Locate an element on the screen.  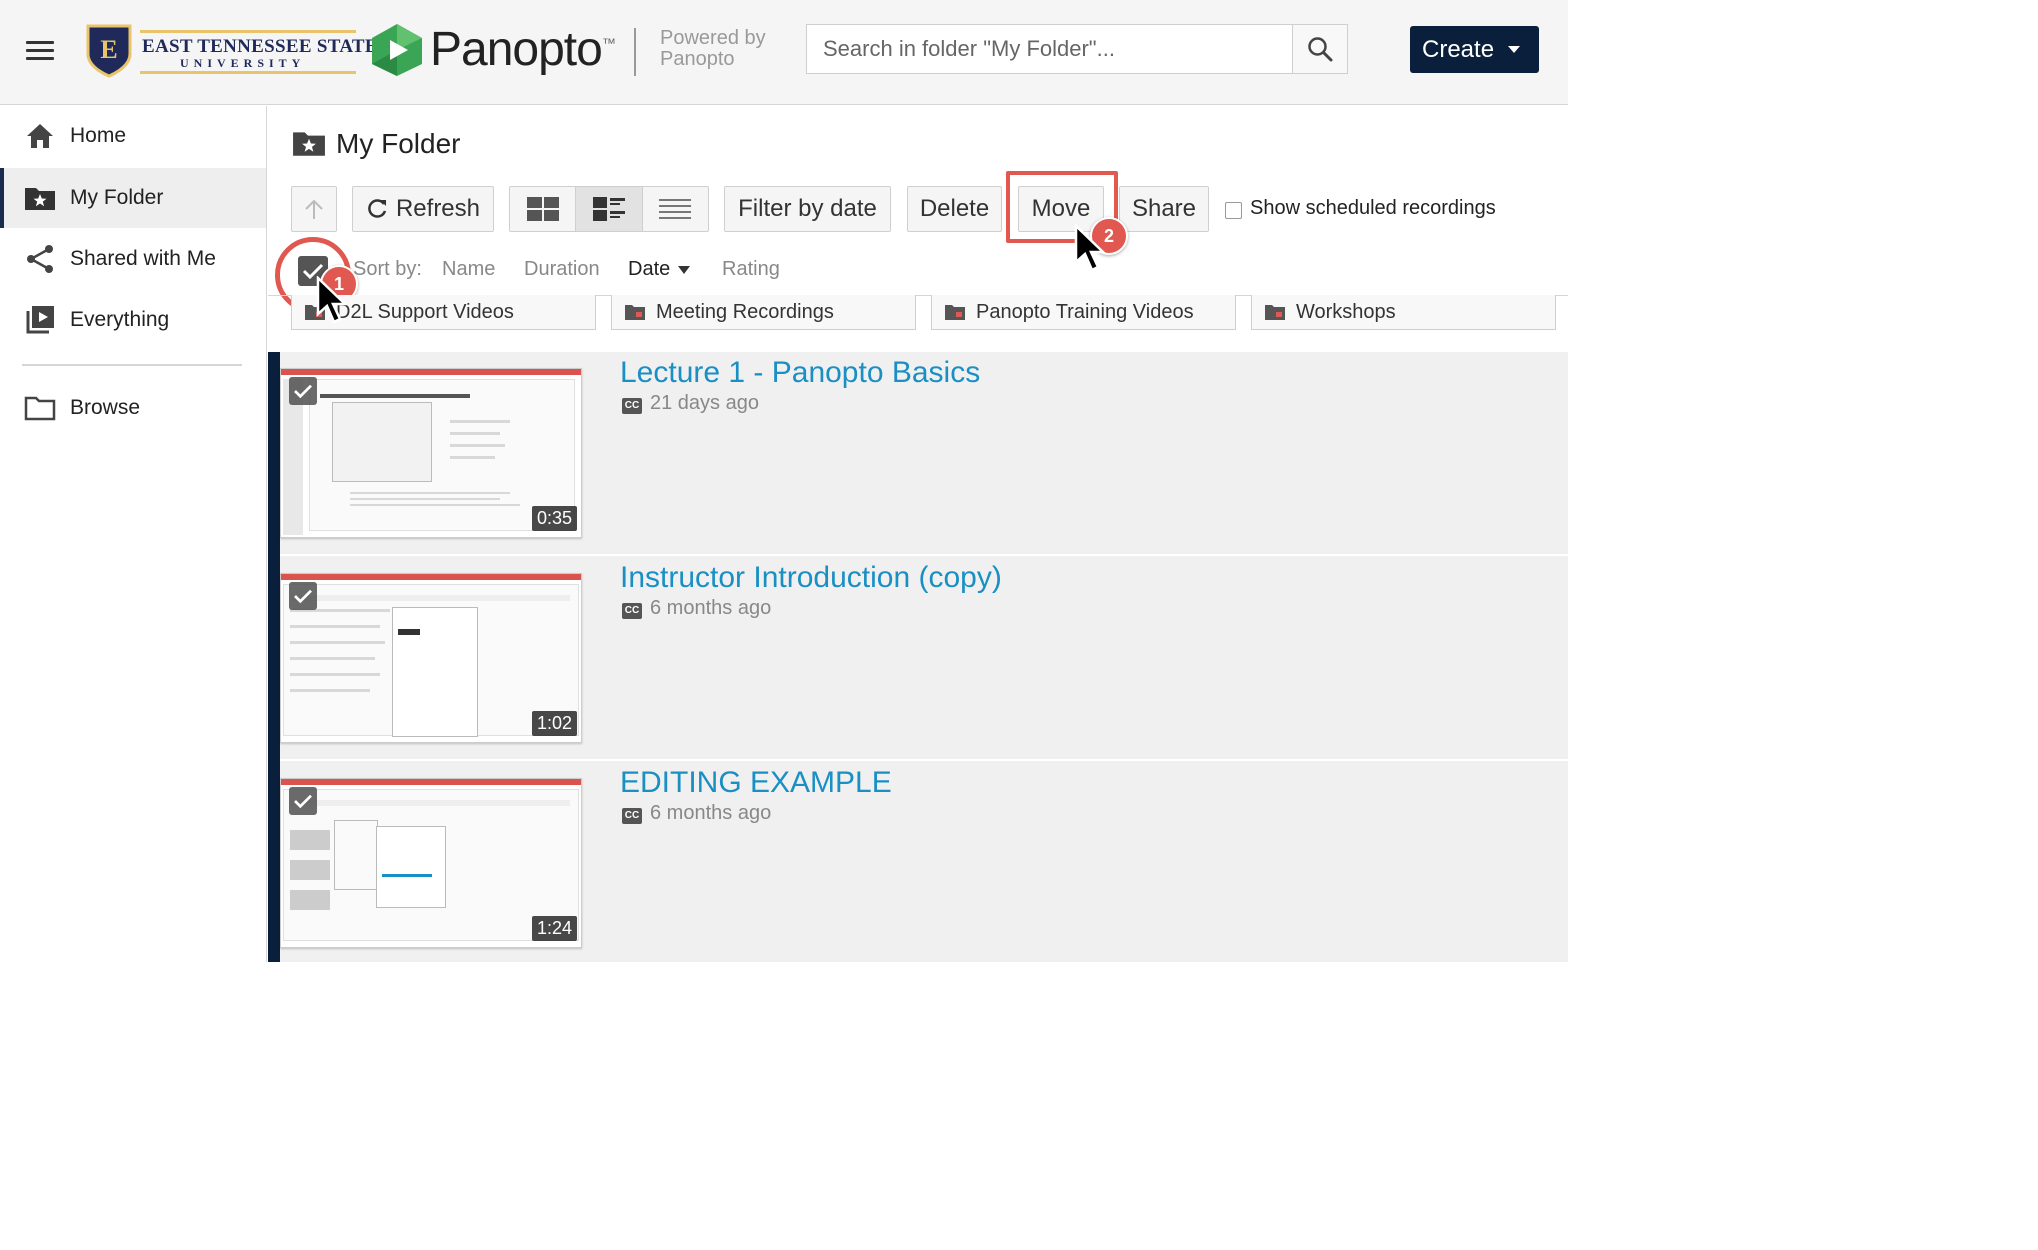
sidebar-item-label: Home is located at coordinates (98, 135).